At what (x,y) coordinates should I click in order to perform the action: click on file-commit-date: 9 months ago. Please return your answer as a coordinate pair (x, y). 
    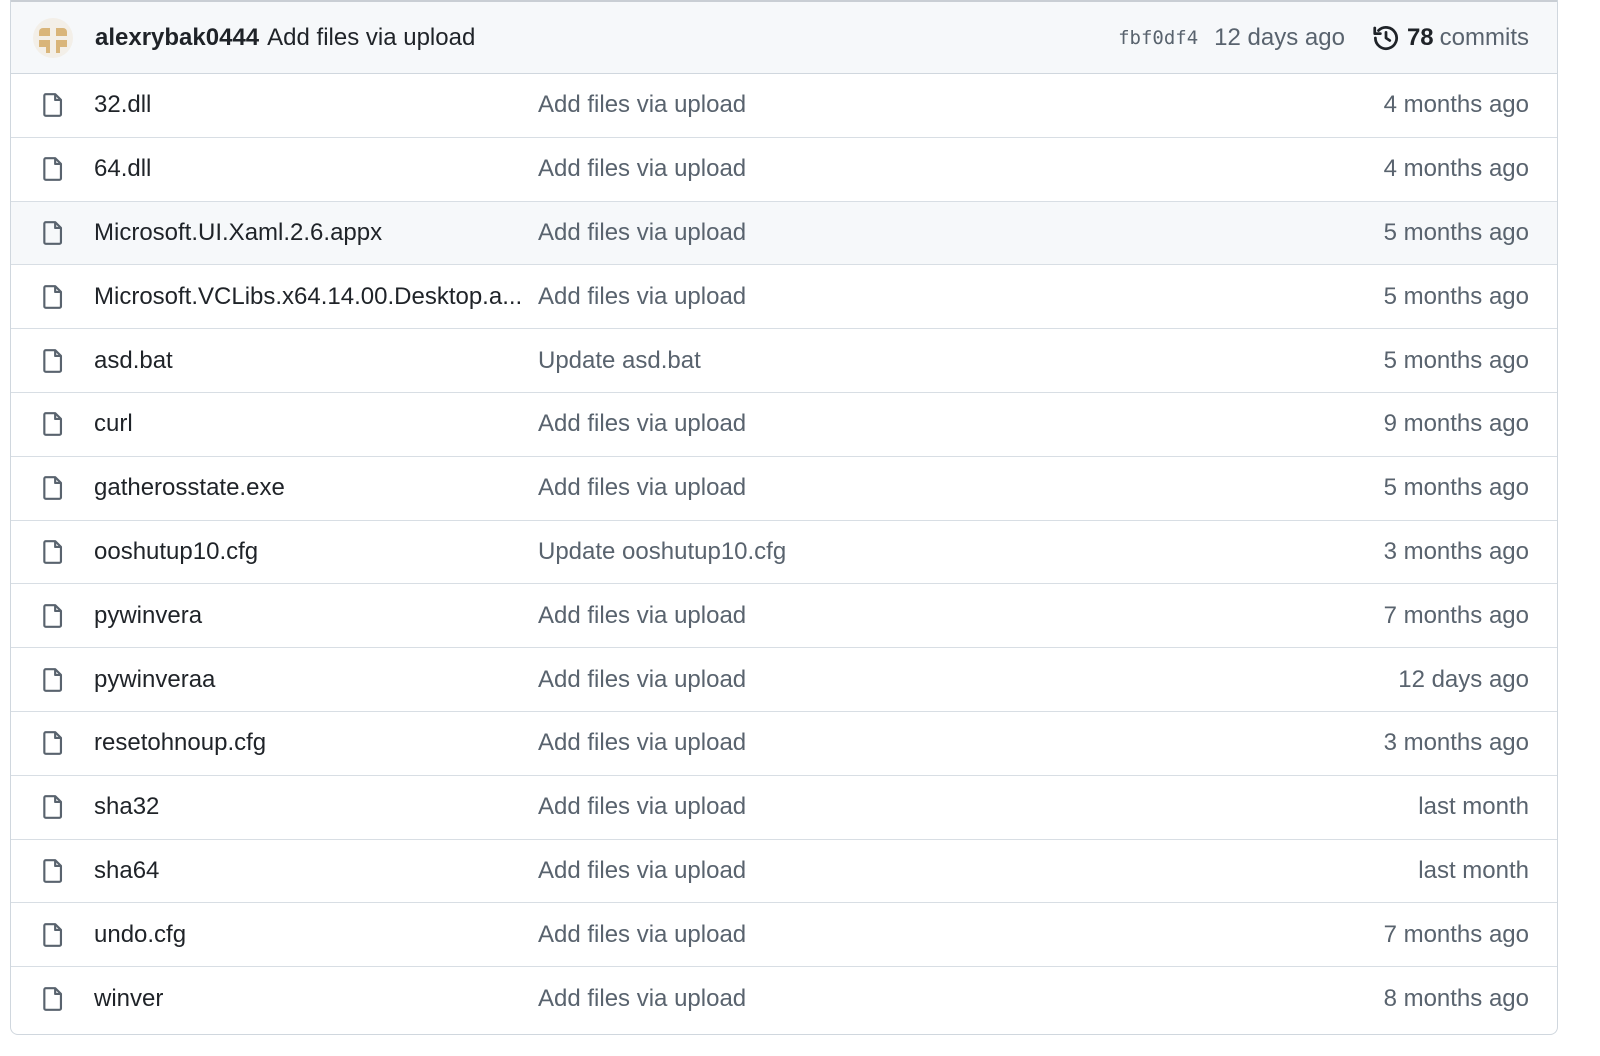
    Looking at the image, I should click on (1456, 424).